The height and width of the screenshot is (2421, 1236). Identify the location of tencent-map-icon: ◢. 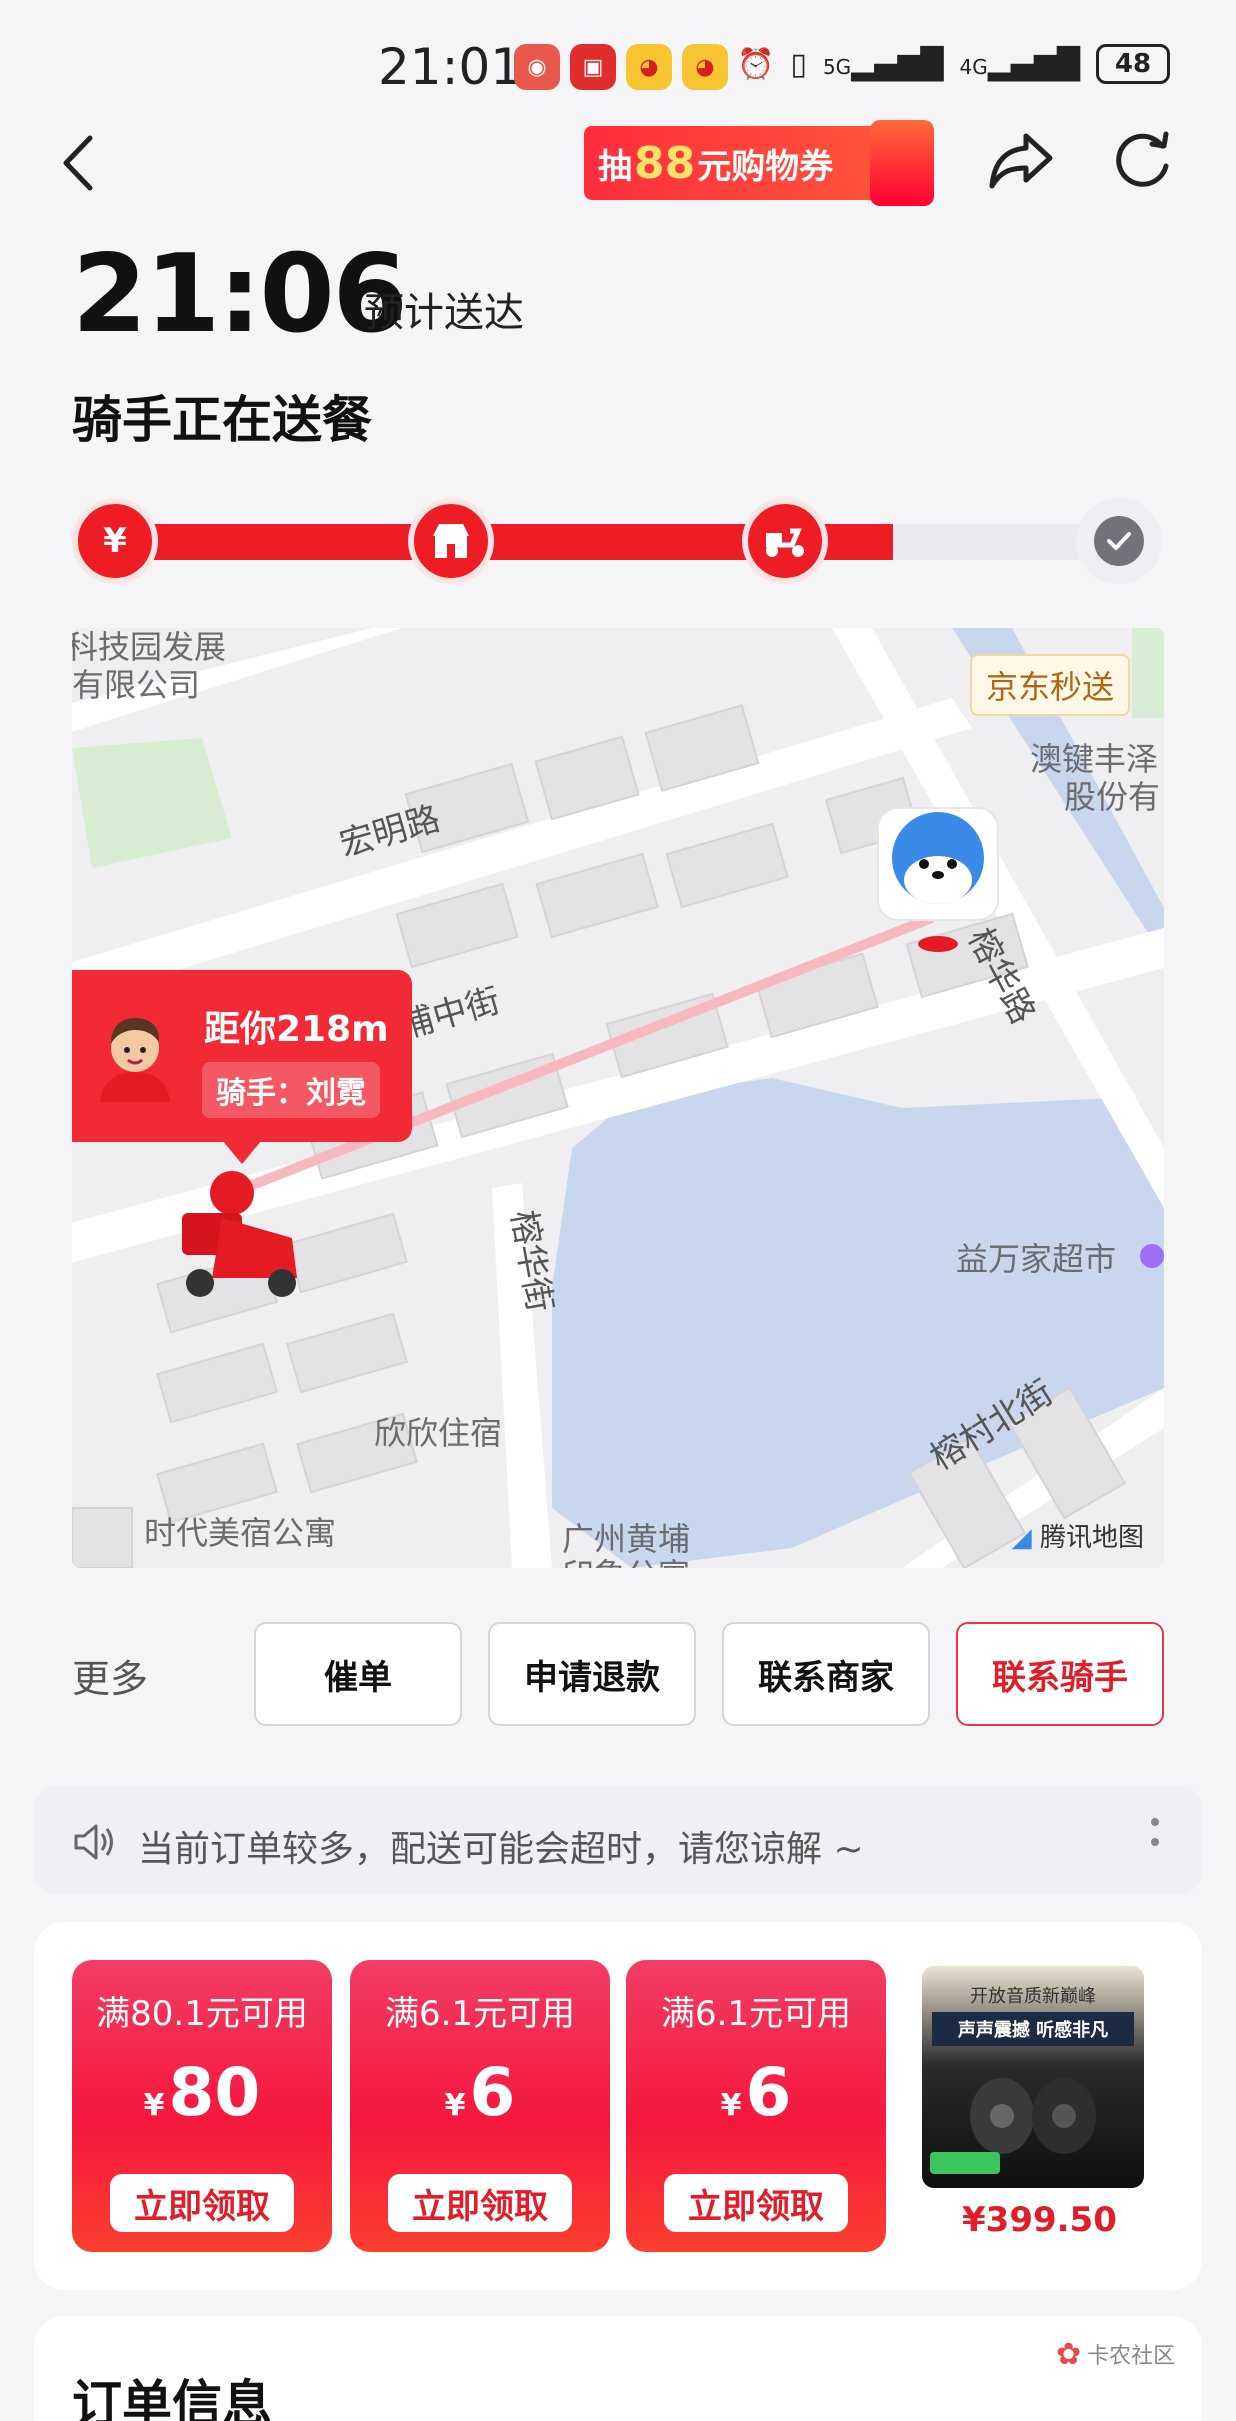
(1021, 1538).